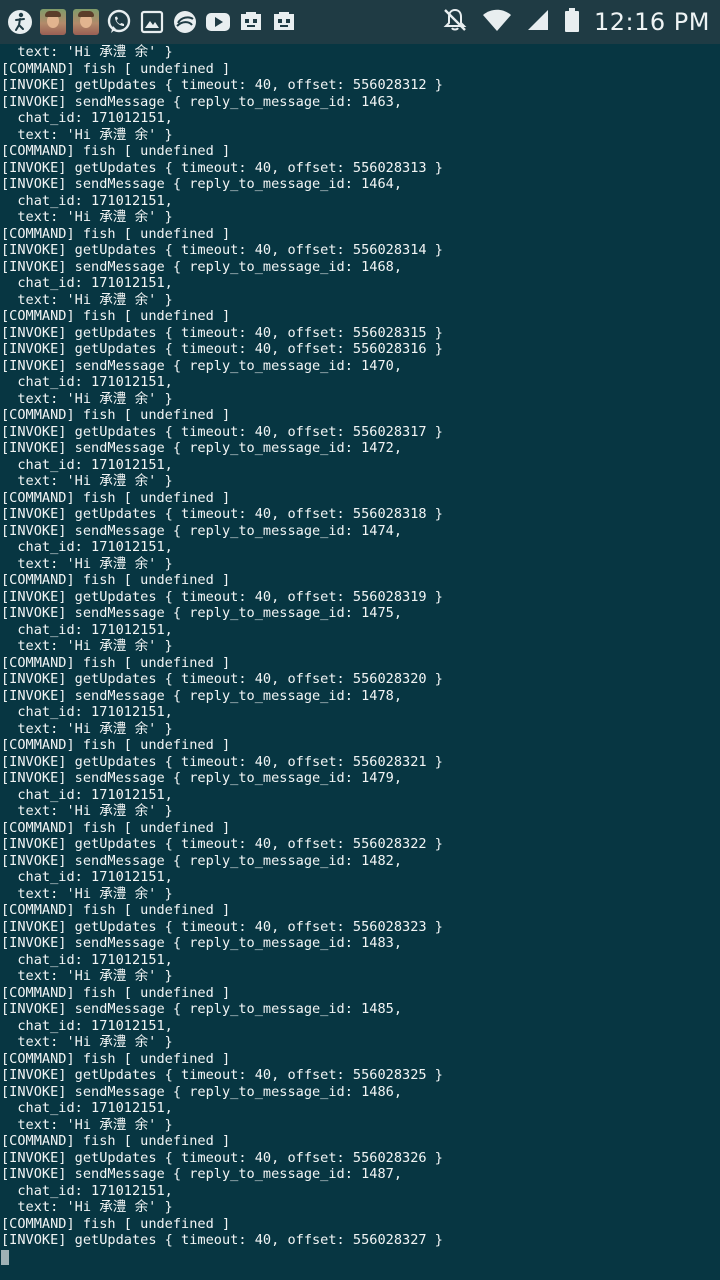 This screenshot has height=1280, width=720. Describe the element at coordinates (185, 22) in the screenshot. I see `browser-icon` at that location.